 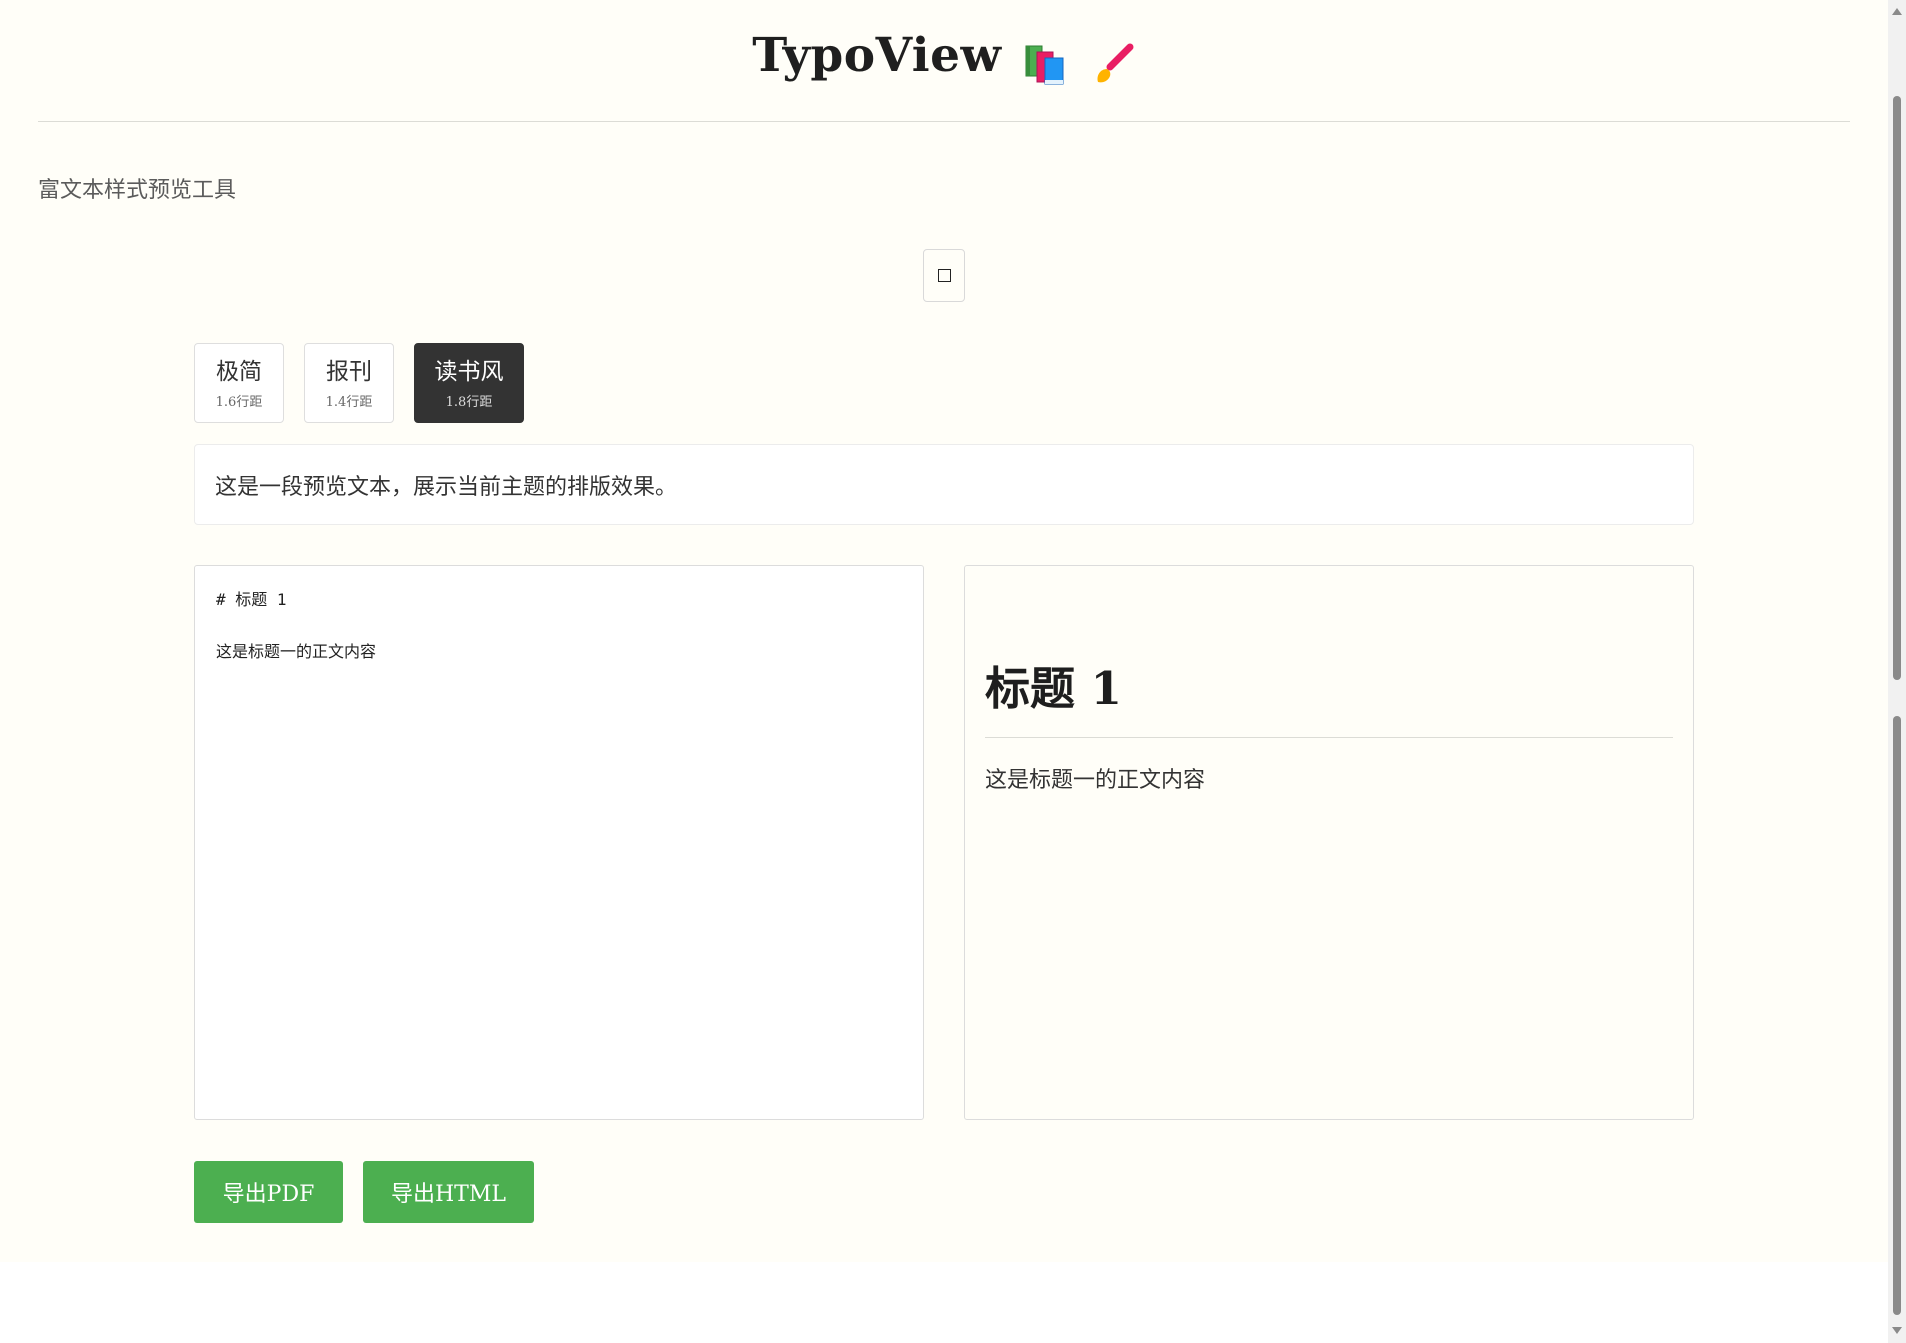 I want to click on theme-line-height: 1.6行距, so click(x=239, y=402).